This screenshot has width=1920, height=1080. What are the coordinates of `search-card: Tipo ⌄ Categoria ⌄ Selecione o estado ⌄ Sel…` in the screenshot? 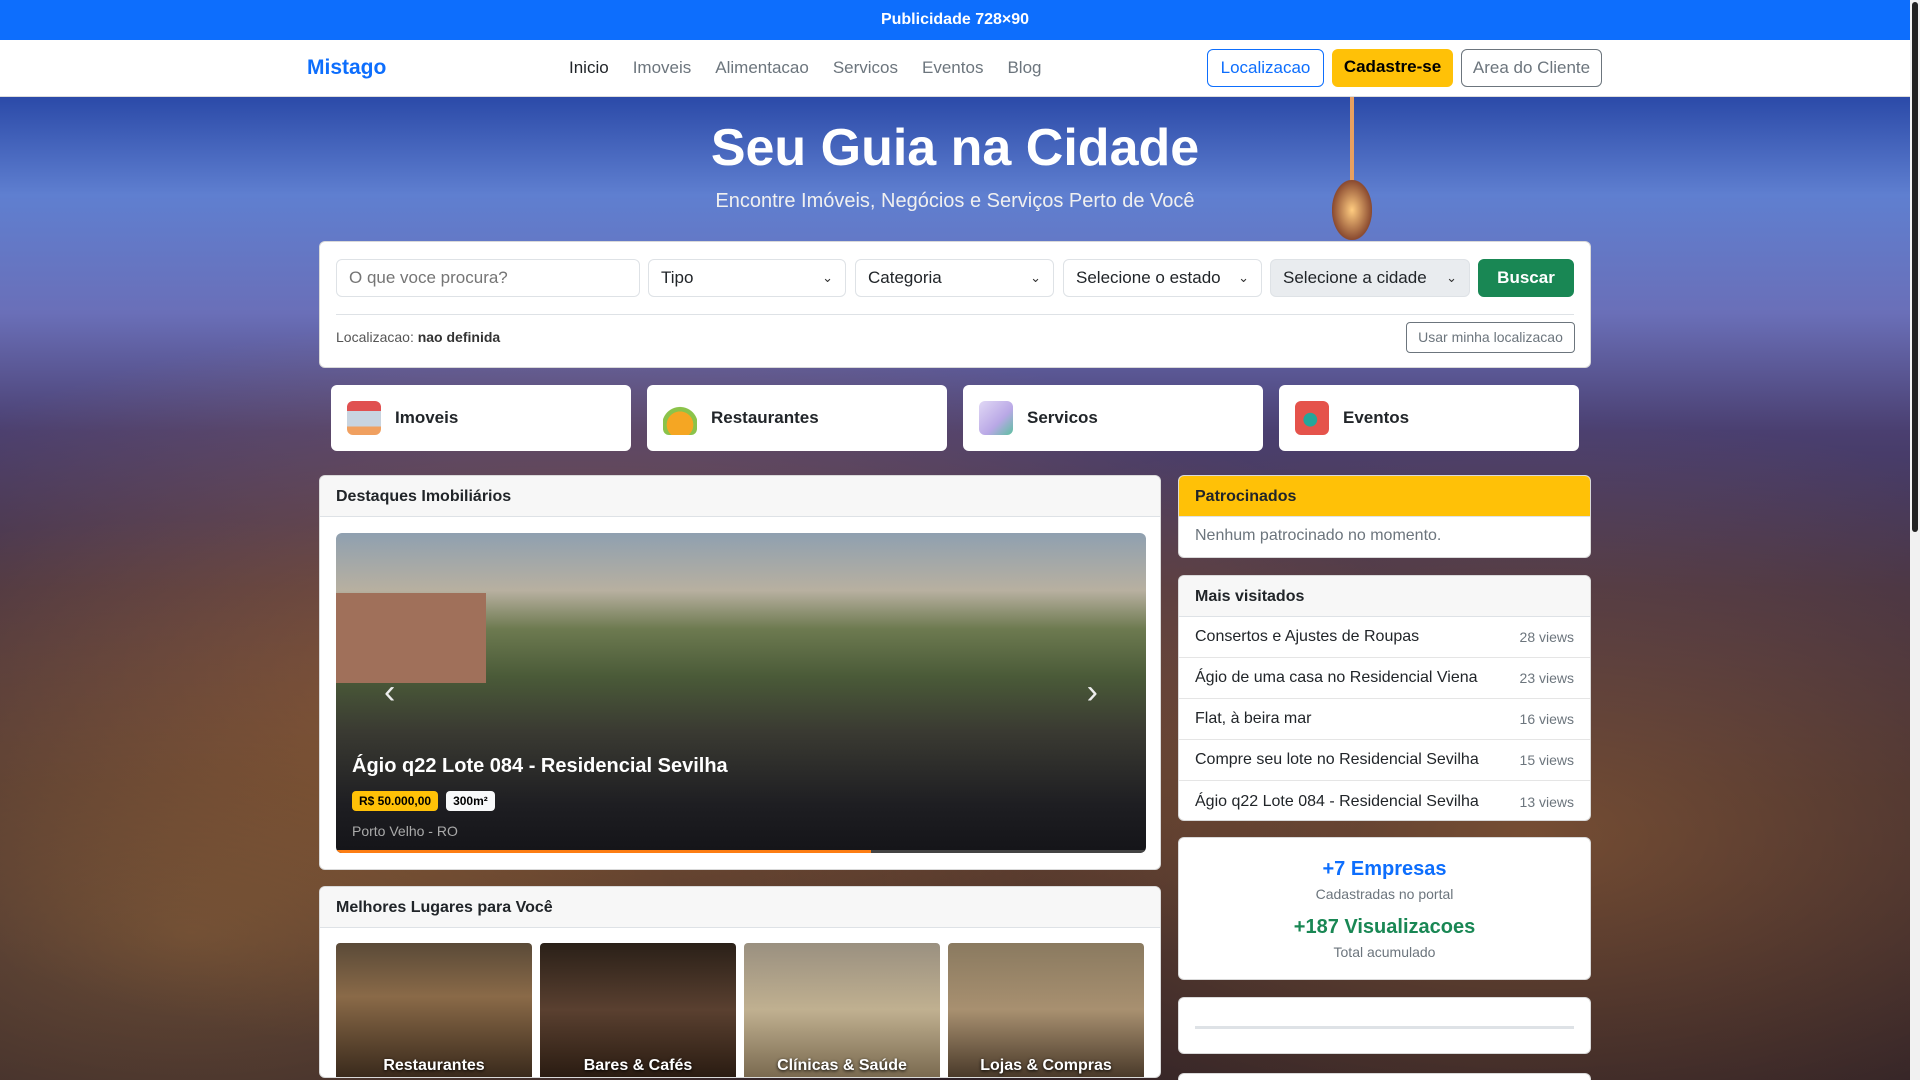 It's located at (955, 304).